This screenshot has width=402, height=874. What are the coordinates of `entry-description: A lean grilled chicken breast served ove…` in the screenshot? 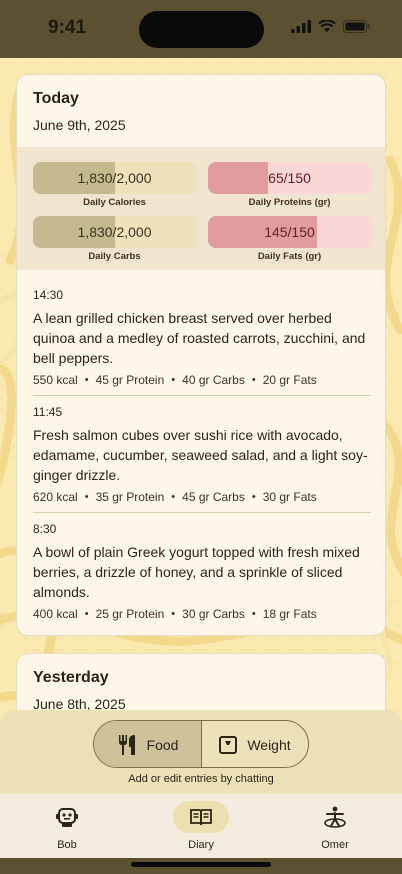 It's located at (199, 338).